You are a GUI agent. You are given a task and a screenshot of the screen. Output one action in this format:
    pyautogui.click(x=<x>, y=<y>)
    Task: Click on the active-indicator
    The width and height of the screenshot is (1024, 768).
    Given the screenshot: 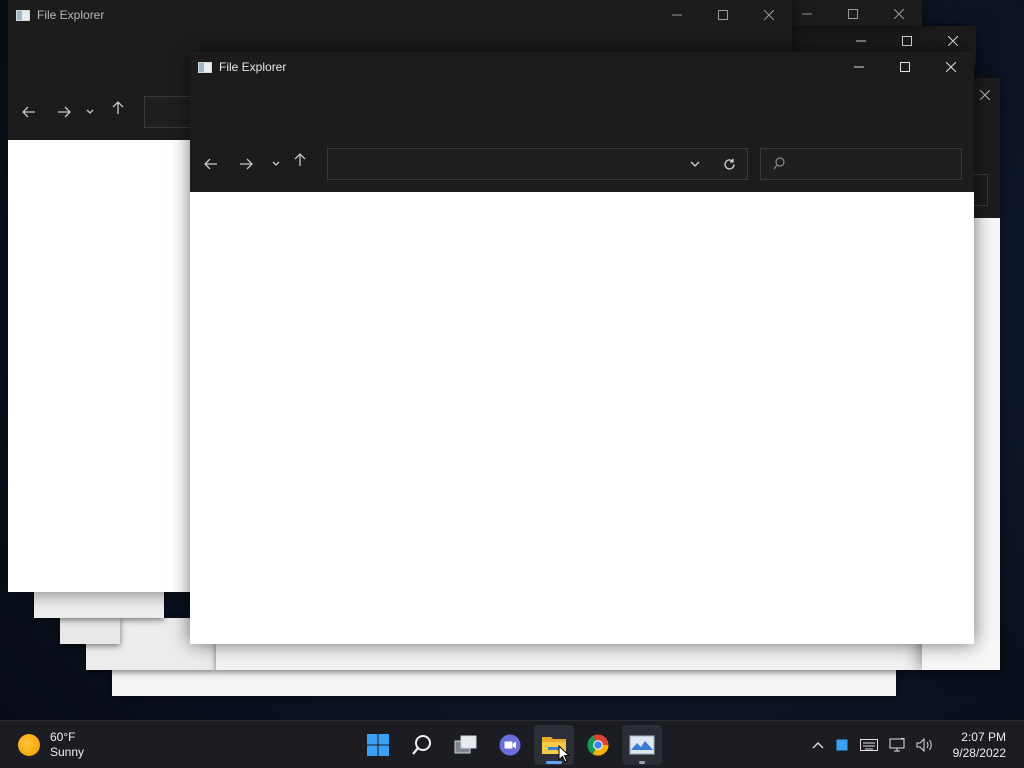 What is the action you would take?
    pyautogui.click(x=554, y=762)
    